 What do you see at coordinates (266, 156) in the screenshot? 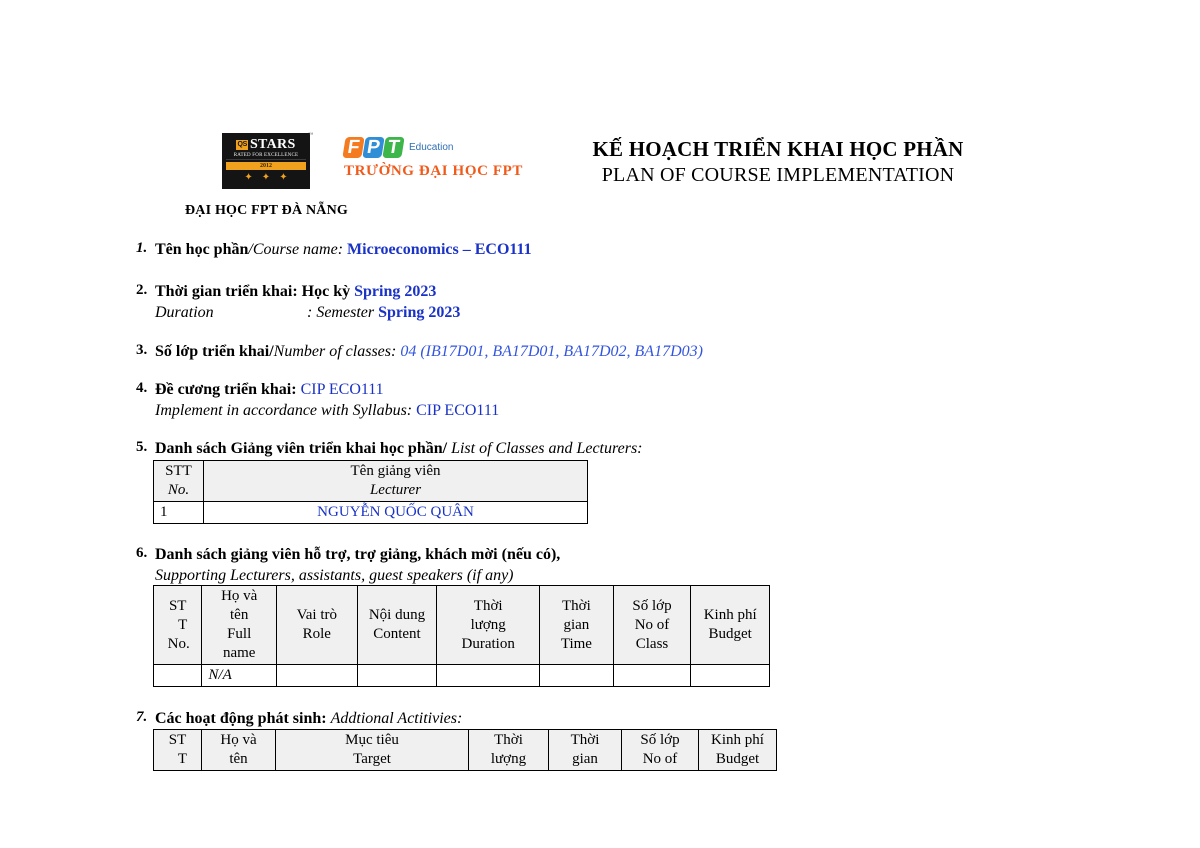
I see `qs-tagline: RATED FOR EXCELLENCE` at bounding box center [266, 156].